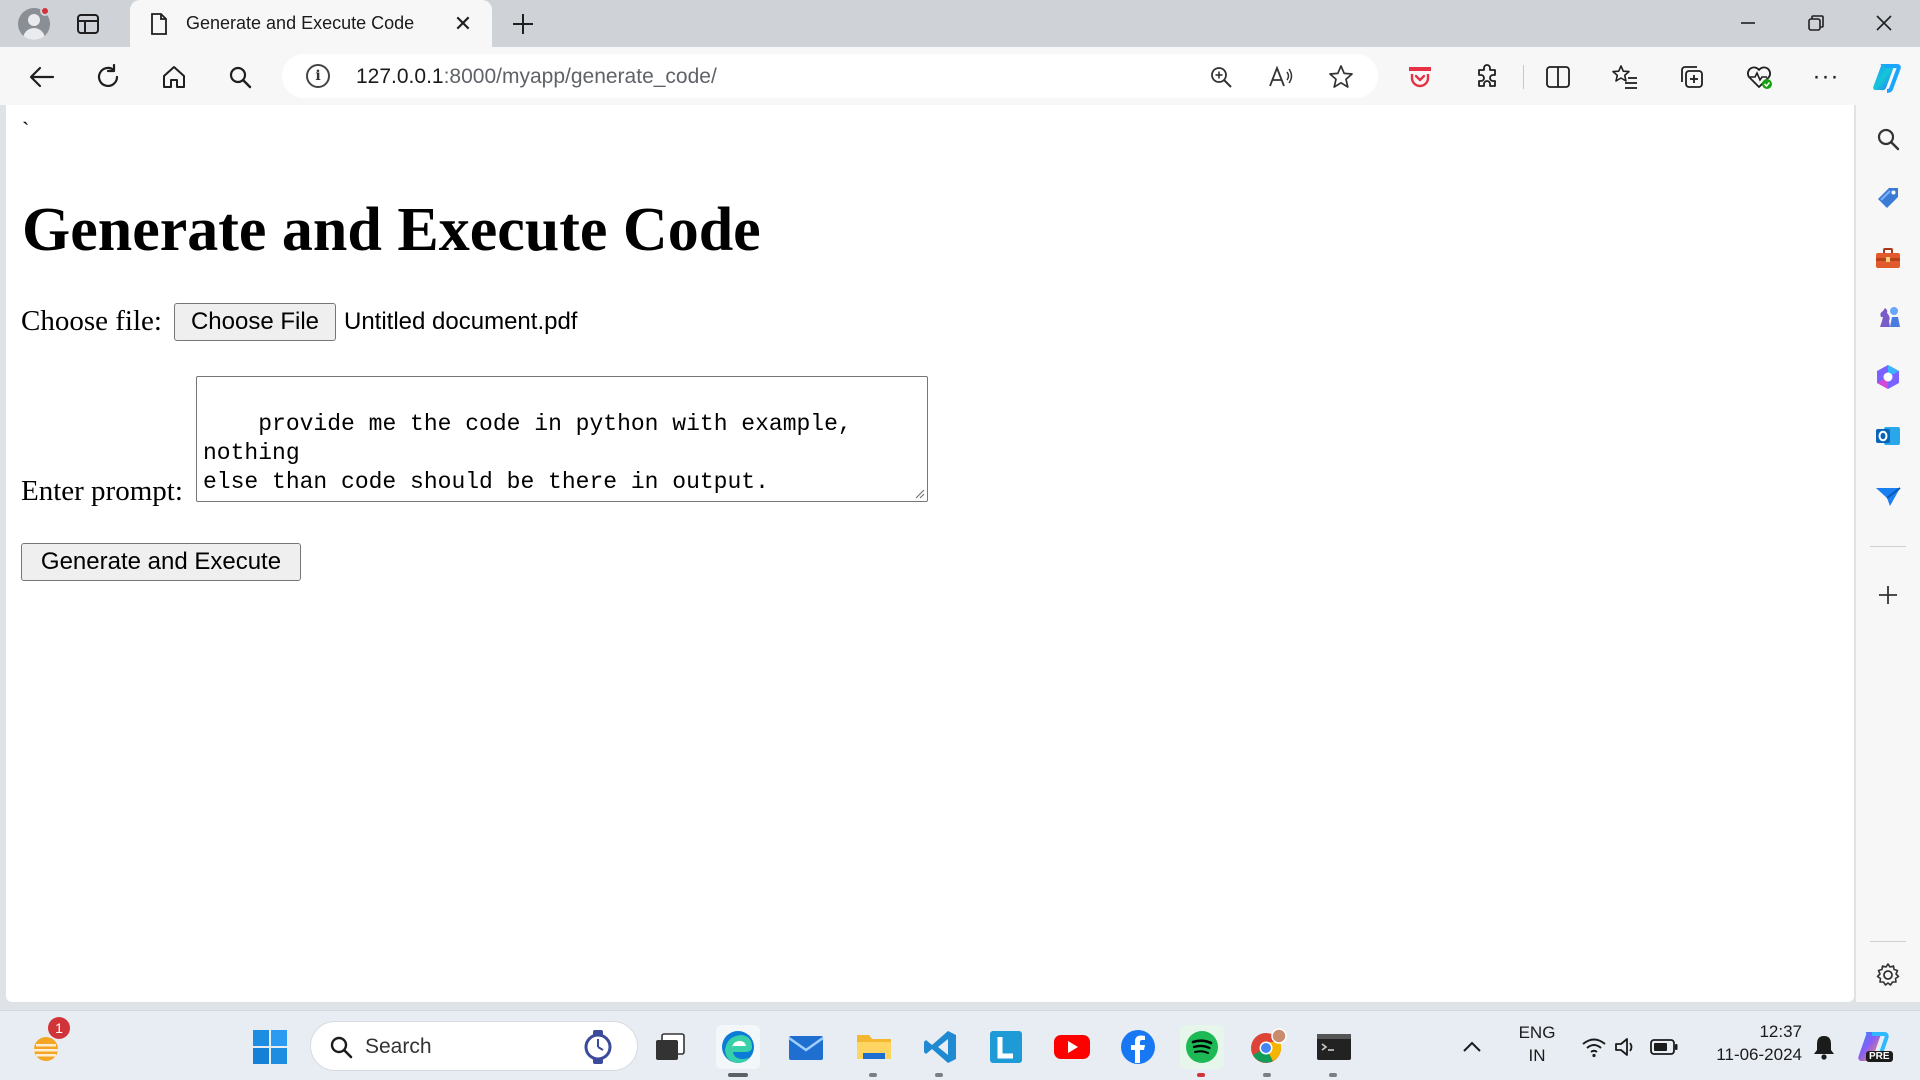 The image size is (1920, 1080). I want to click on site-info-icon: i, so click(318, 76).